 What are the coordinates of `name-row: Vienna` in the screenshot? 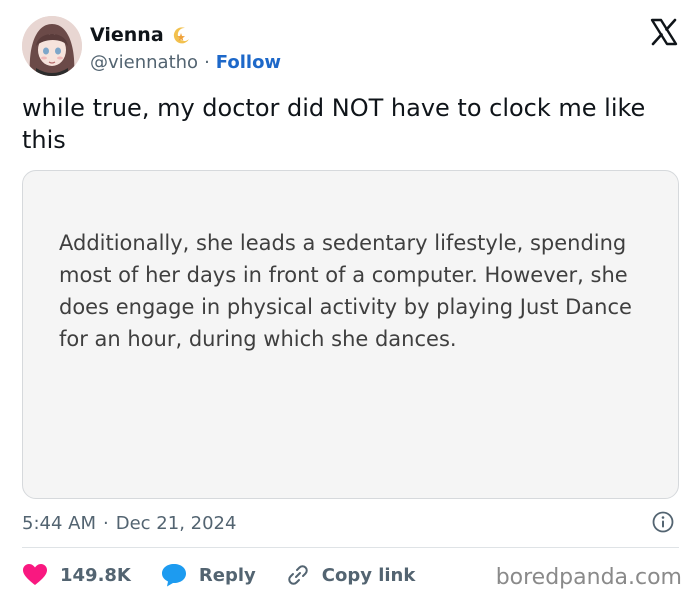 It's located at (141, 35).